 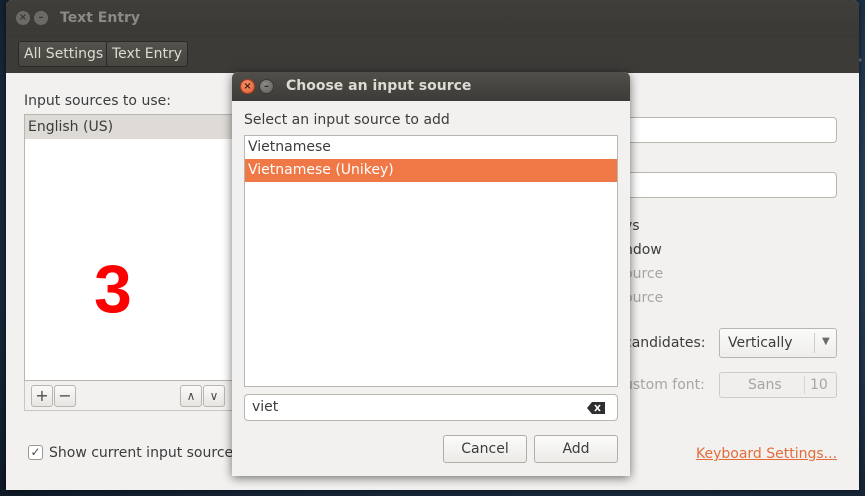 I want to click on window-minimize-button: –, so click(x=41, y=18).